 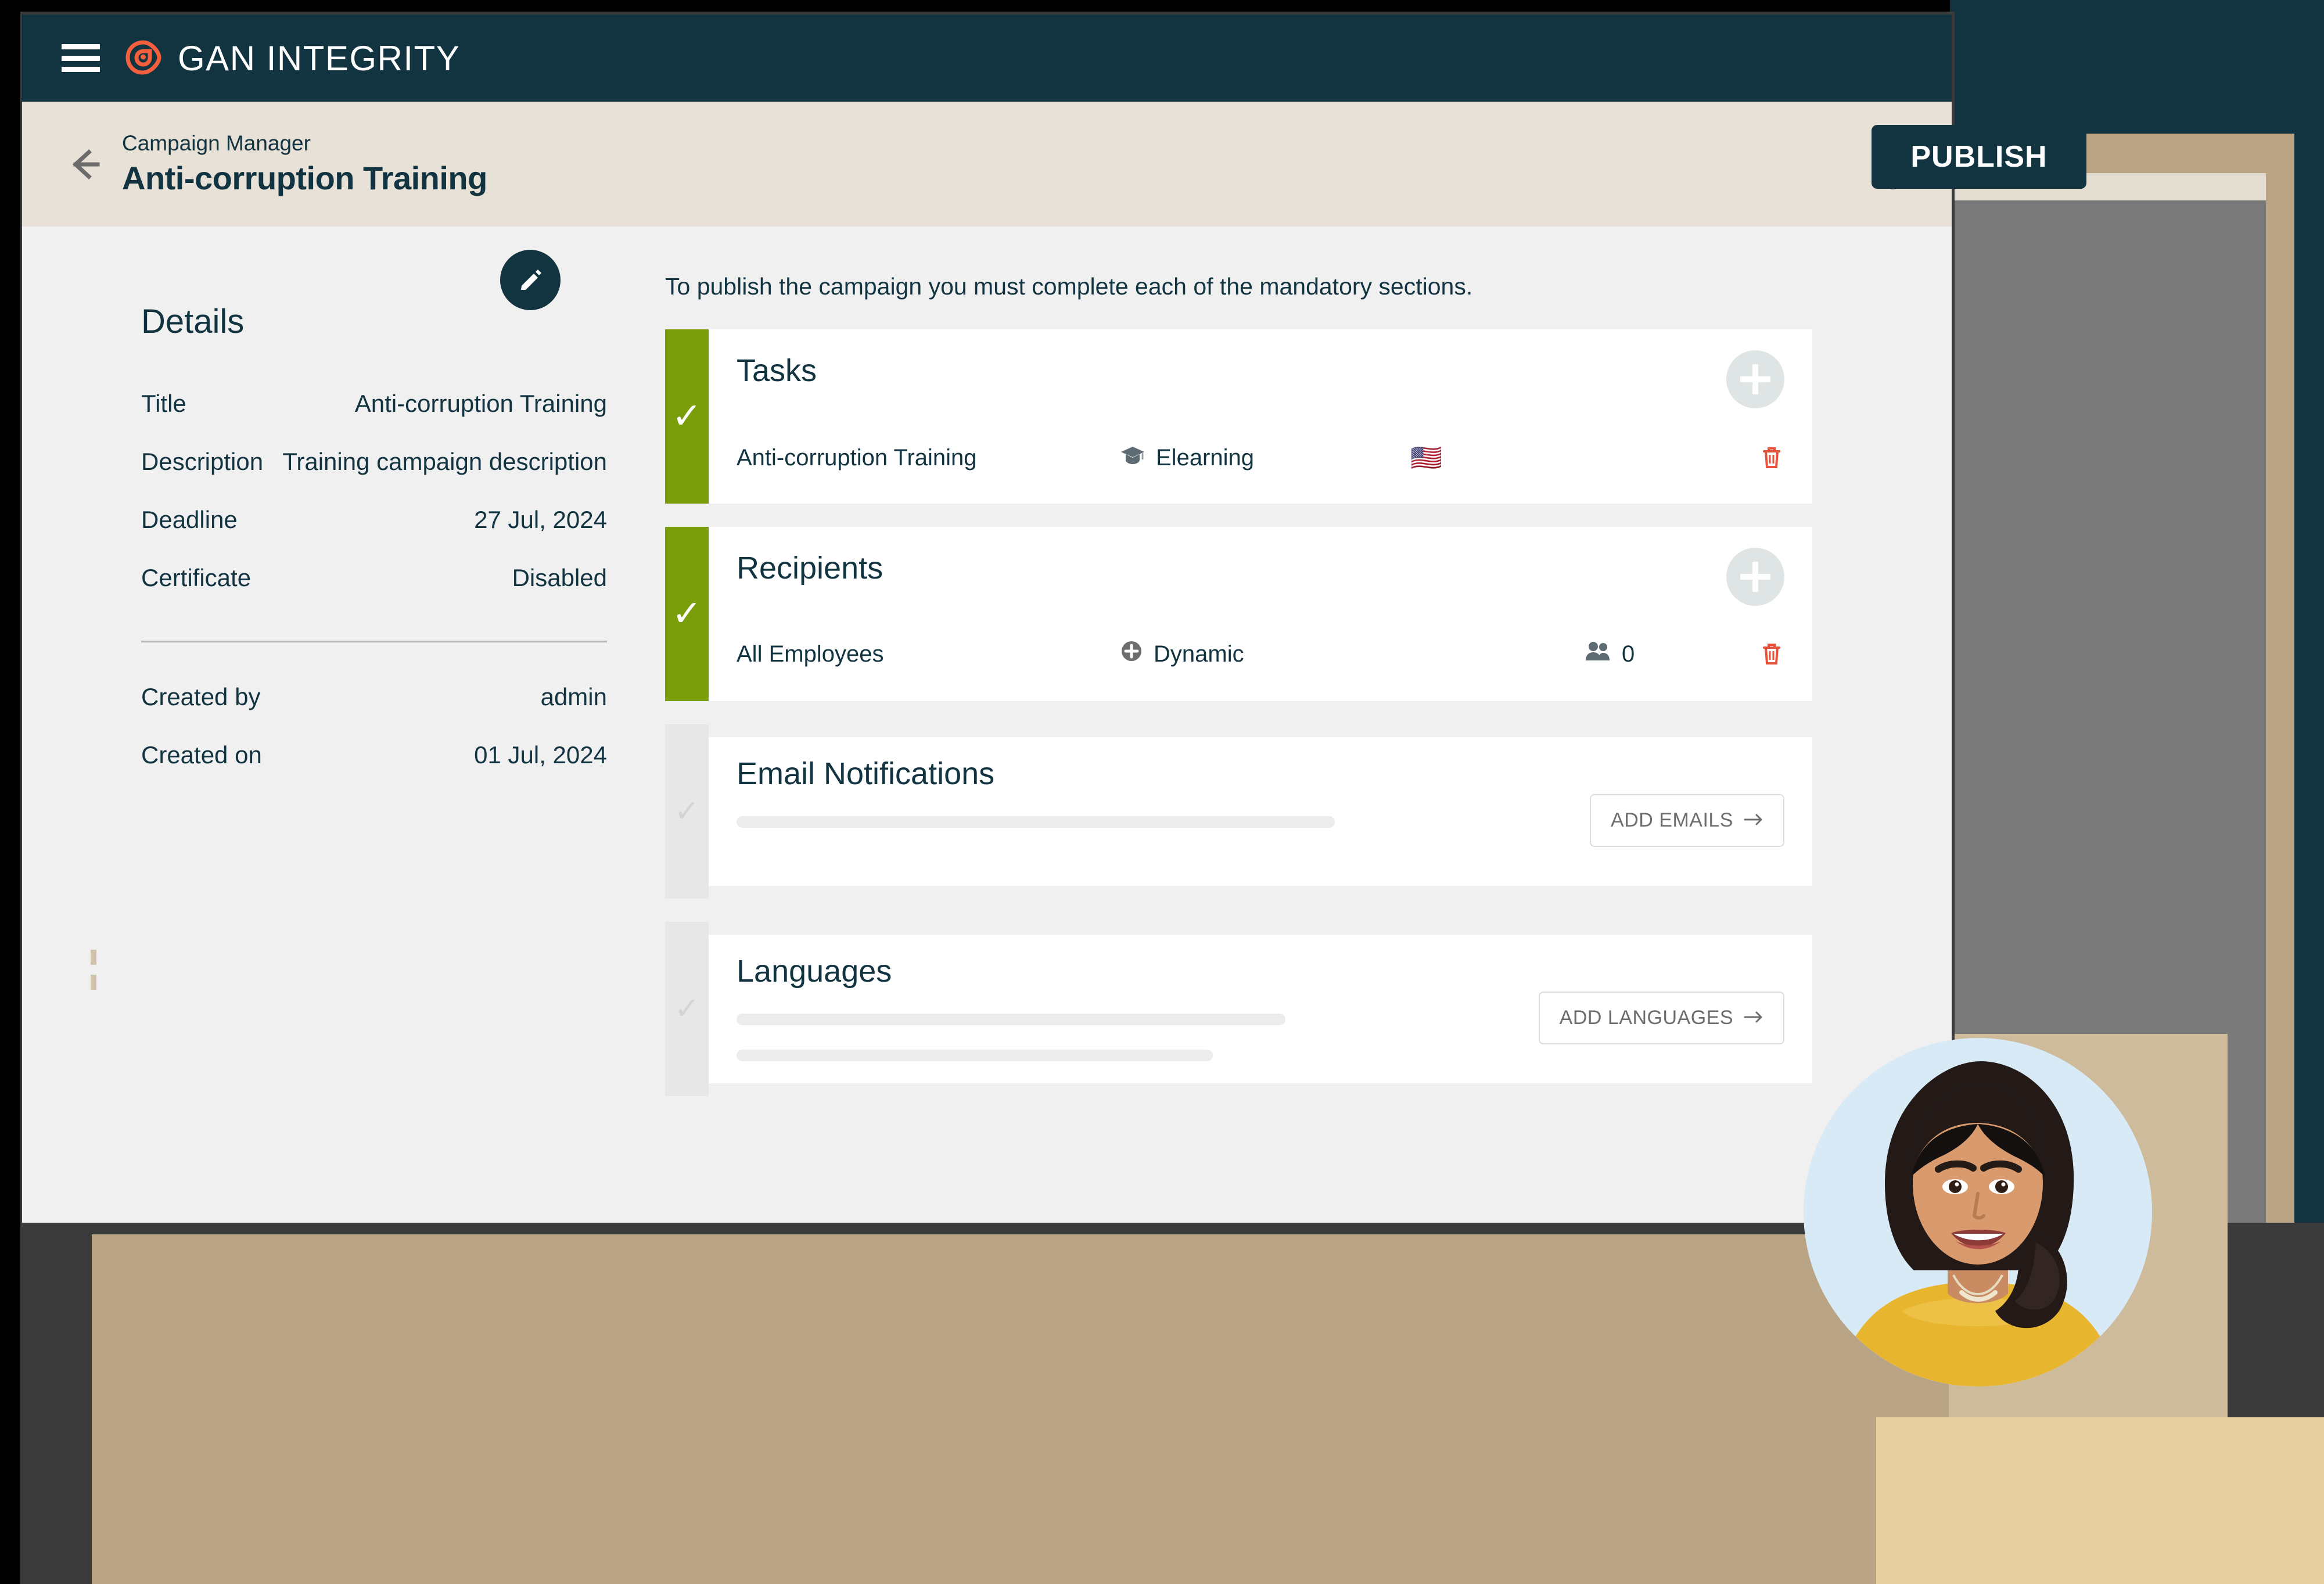 I want to click on detail-label: Certificate, so click(x=196, y=577).